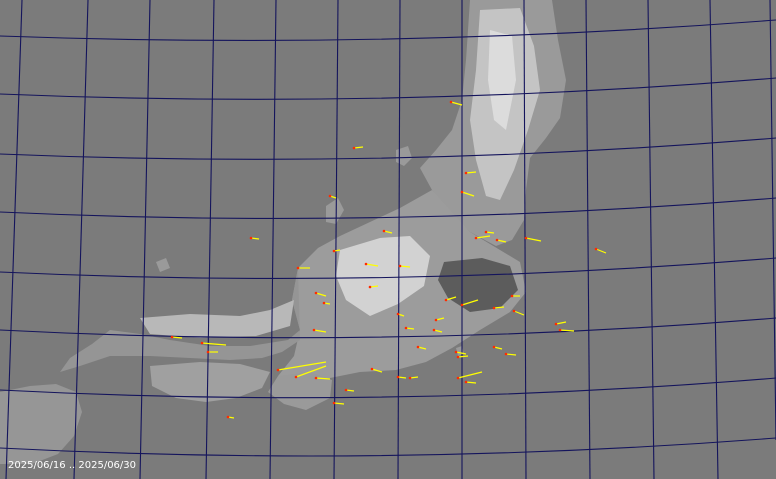  What do you see at coordinates (37, 465) in the screenshot?
I see `date-start: 2025/06/16` at bounding box center [37, 465].